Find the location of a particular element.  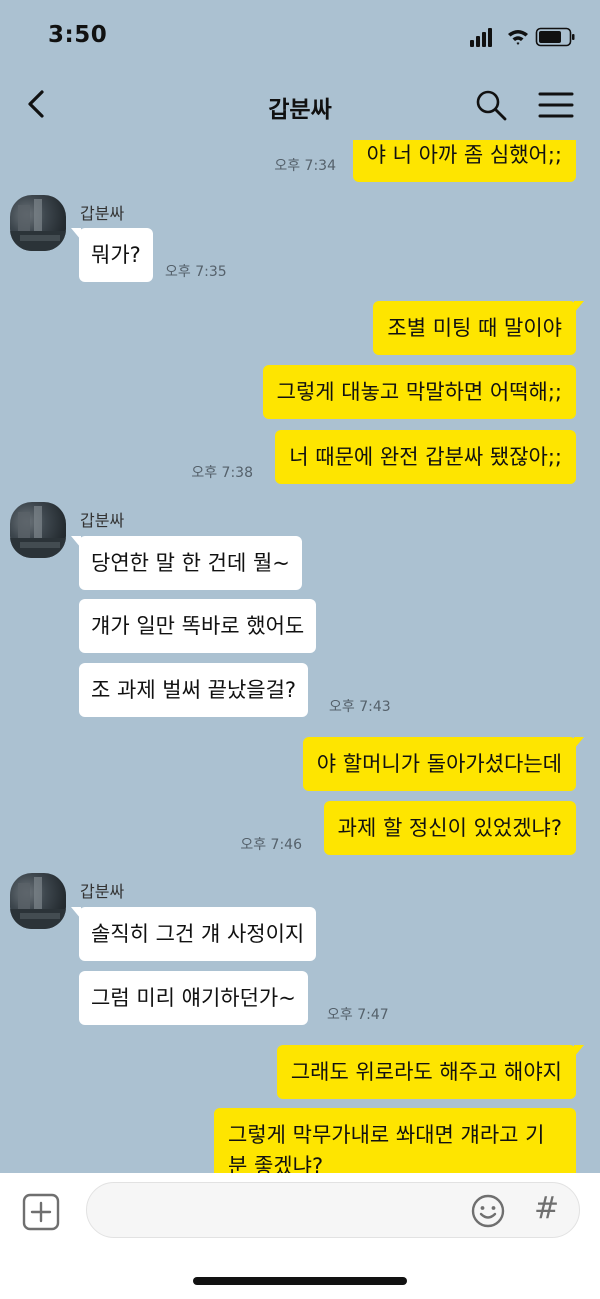

status-icons is located at coordinates (522, 37).